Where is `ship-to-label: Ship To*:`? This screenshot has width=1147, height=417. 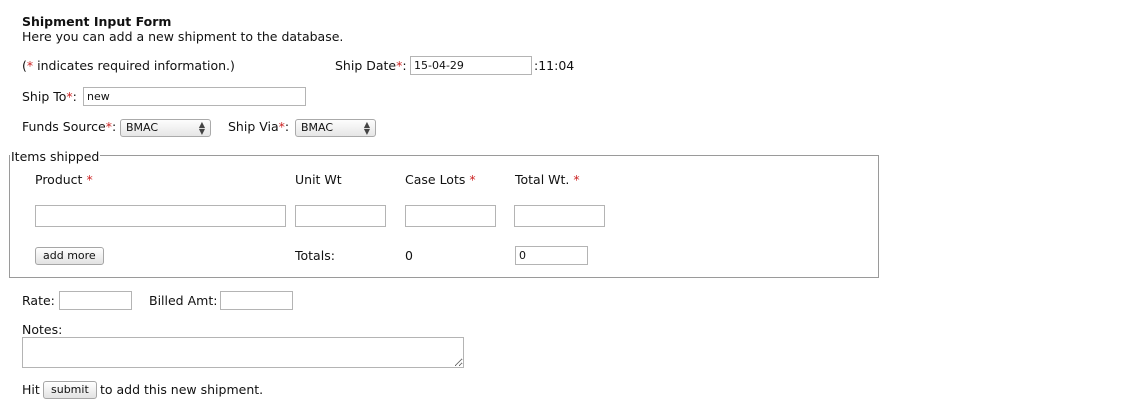 ship-to-label: Ship To*: is located at coordinates (49, 96).